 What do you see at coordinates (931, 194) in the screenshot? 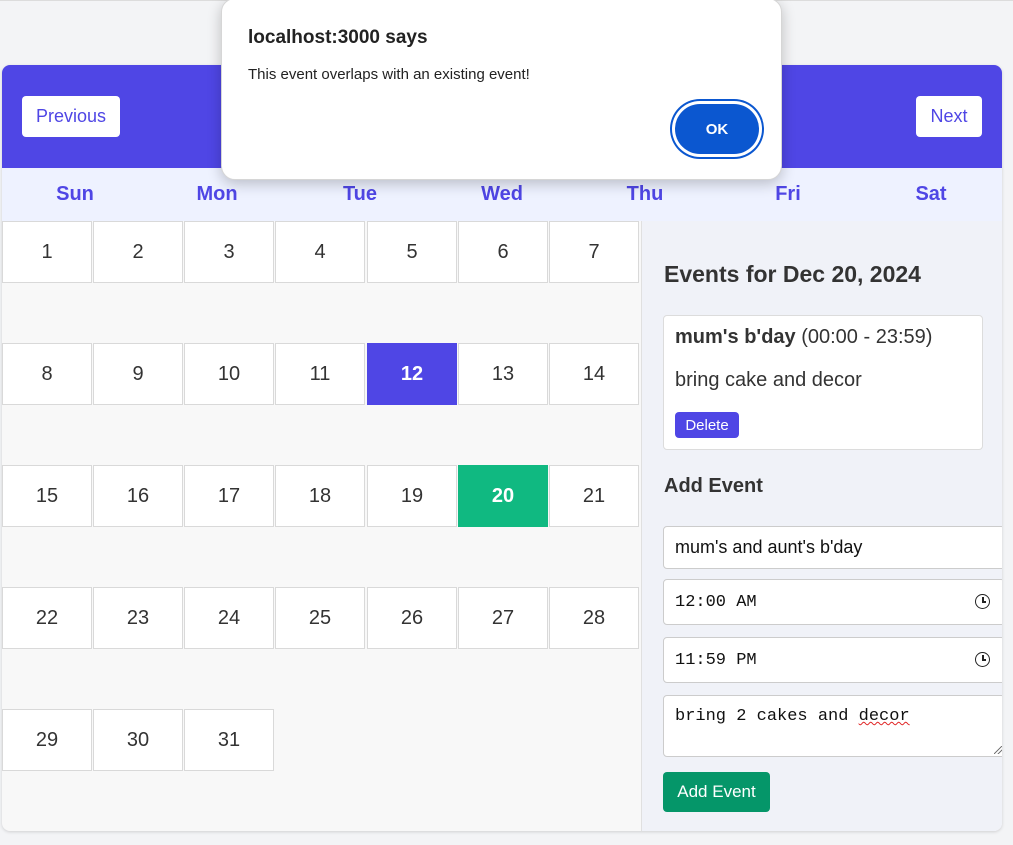
I see `weekday-sat: Sat` at bounding box center [931, 194].